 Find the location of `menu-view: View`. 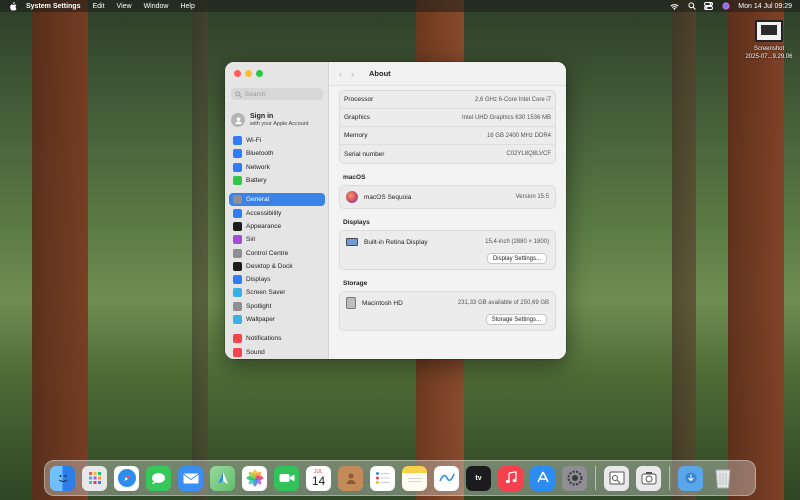

menu-view: View is located at coordinates (124, 6).